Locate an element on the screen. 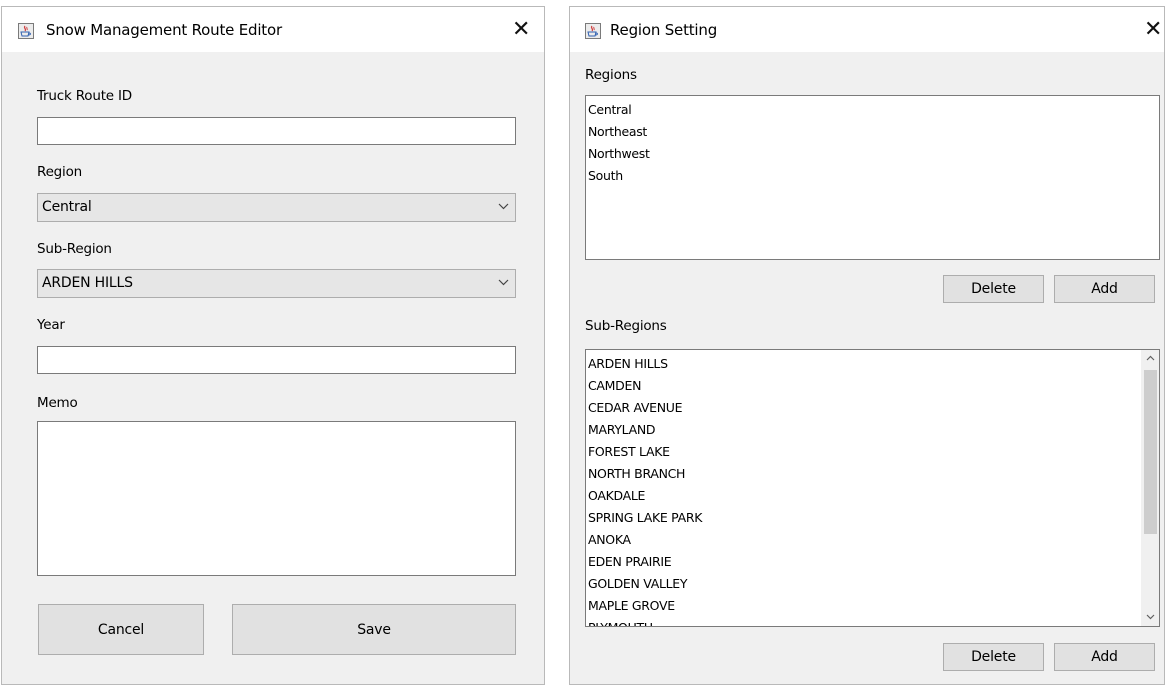 This screenshot has height=685, width=1165. scroll-down-button is located at coordinates (1150, 617).